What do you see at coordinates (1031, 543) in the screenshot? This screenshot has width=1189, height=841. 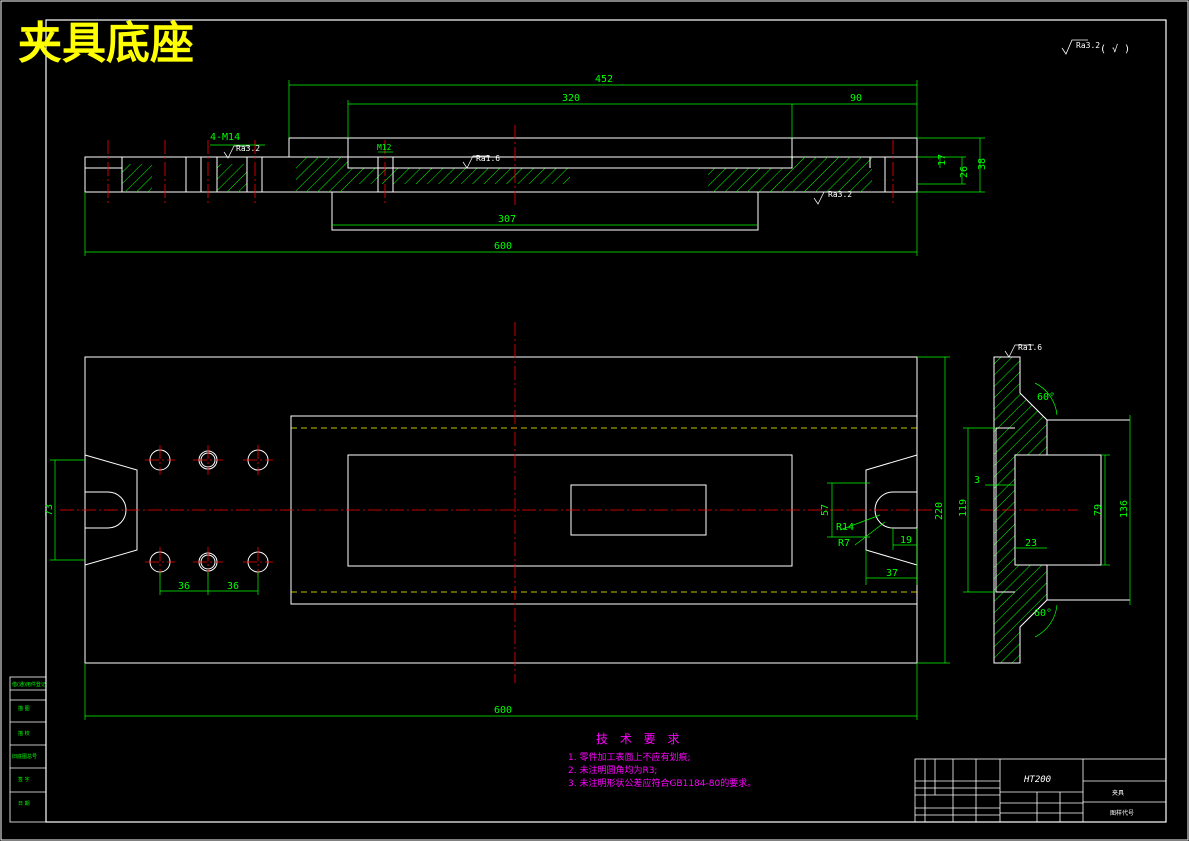 I see `dim-side-23: 23` at bounding box center [1031, 543].